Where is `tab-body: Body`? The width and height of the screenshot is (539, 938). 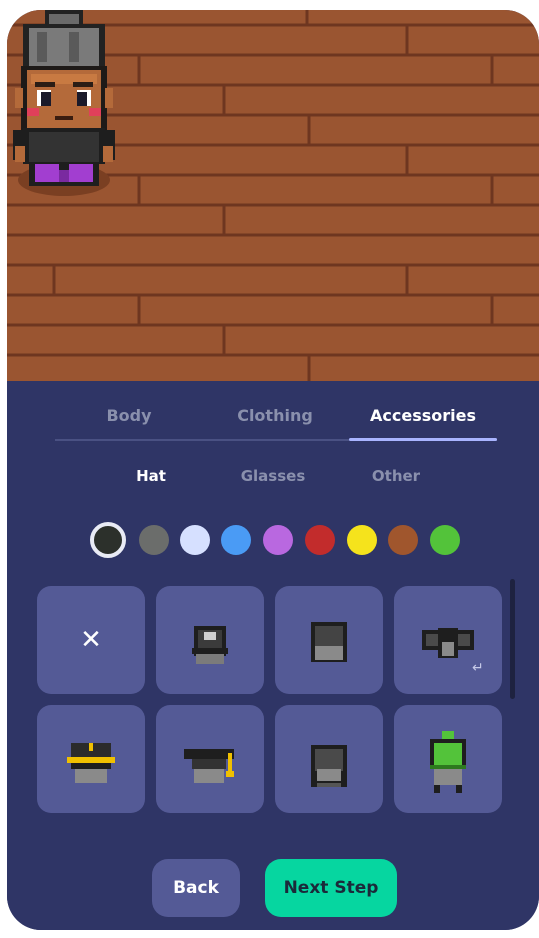
tab-body: Body is located at coordinates (129, 422).